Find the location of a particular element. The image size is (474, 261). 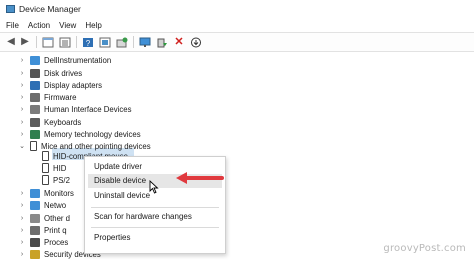

tree-item-hid-mouse-2: HID is located at coordinates (54, 168).